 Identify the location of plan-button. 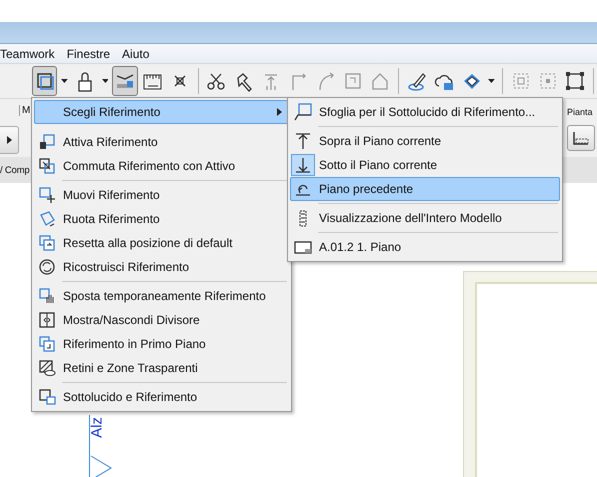
(581, 138).